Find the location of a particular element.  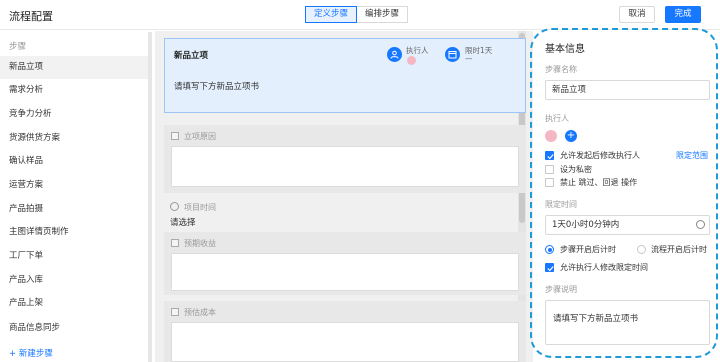

step-mode-switch: 定义步骤 编排步骤 is located at coordinates (357, 14).